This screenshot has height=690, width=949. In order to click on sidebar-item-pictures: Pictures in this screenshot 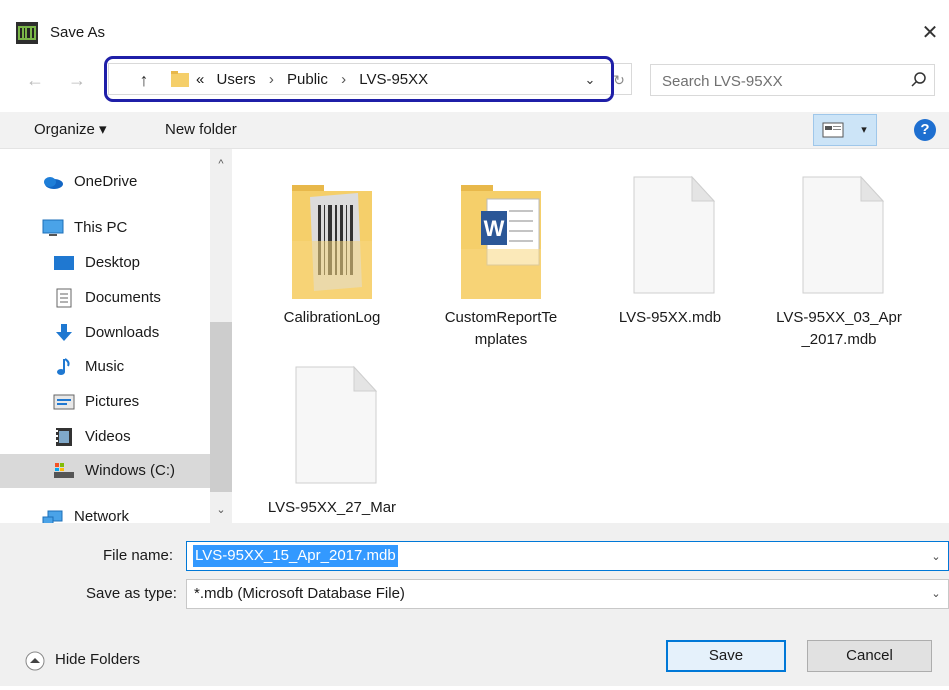, I will do `click(128, 402)`.